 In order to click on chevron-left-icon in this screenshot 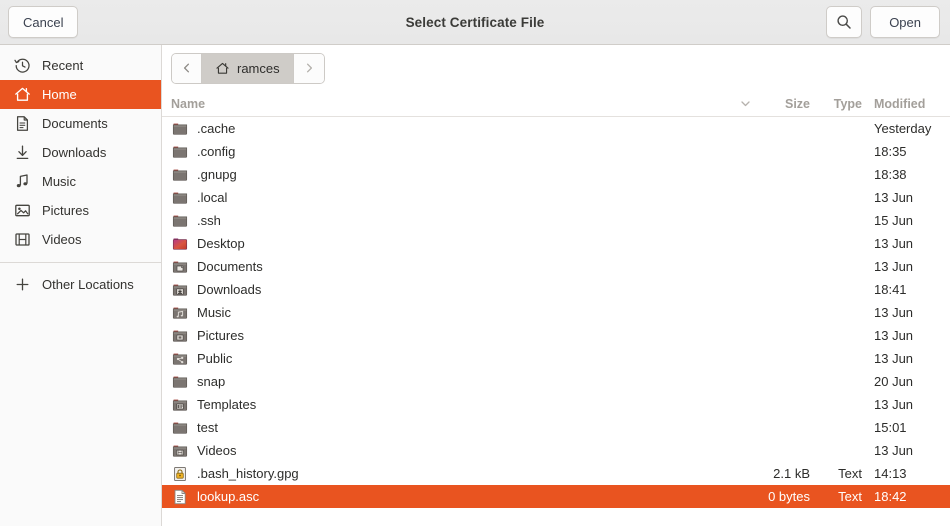, I will do `click(187, 68)`.